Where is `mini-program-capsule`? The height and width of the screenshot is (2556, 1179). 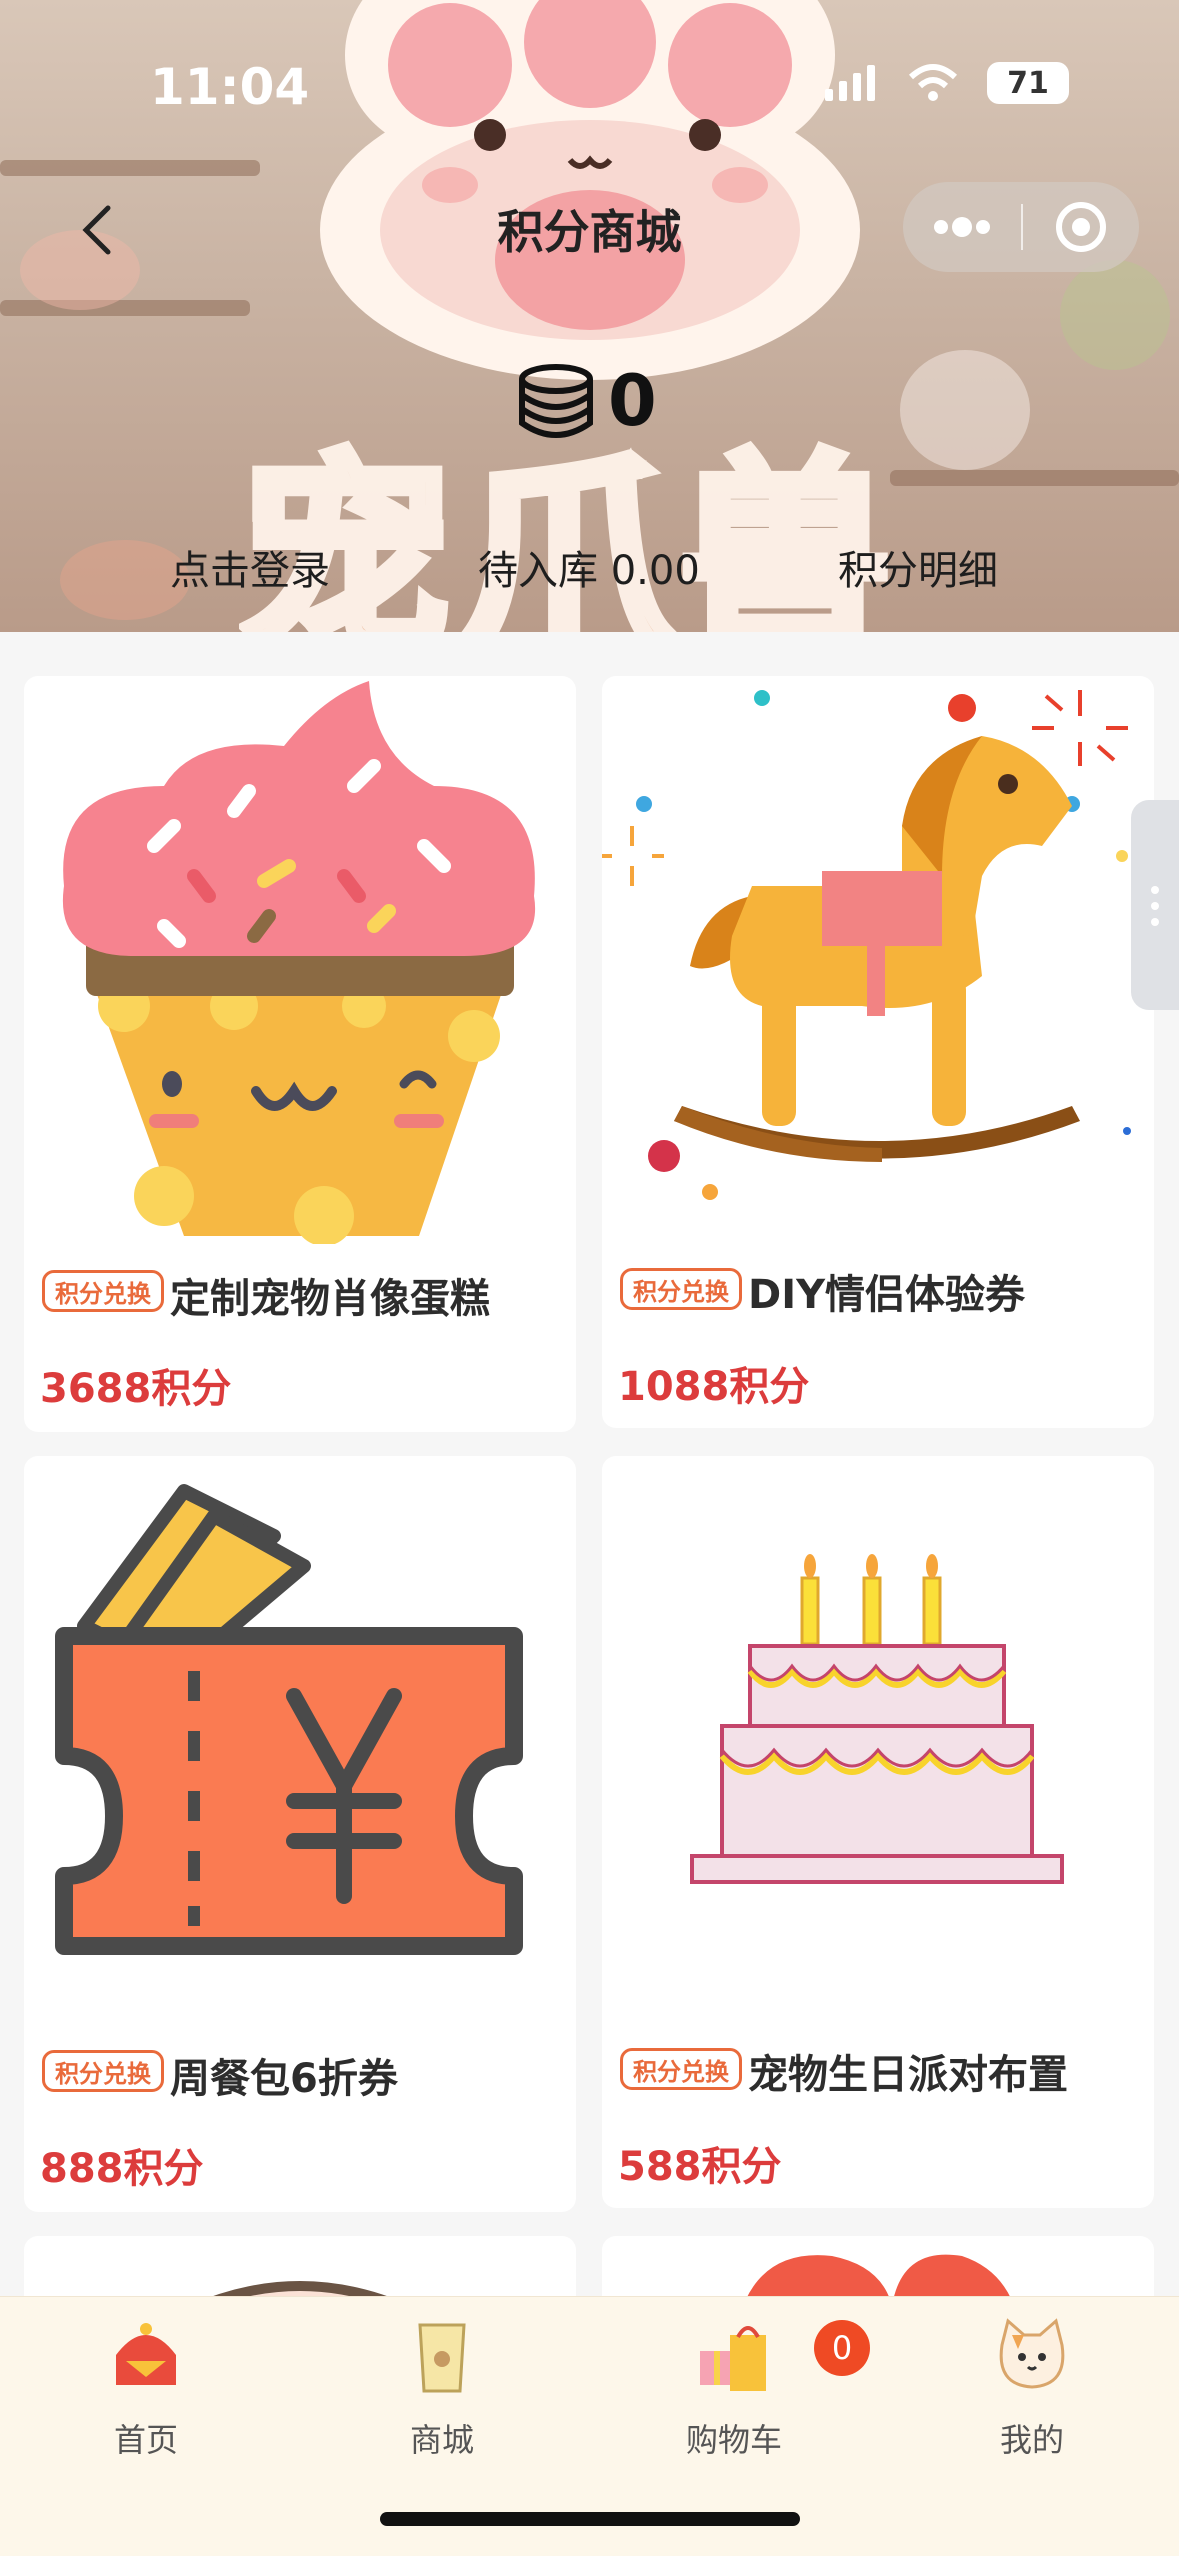
mini-program-capsule is located at coordinates (1021, 227).